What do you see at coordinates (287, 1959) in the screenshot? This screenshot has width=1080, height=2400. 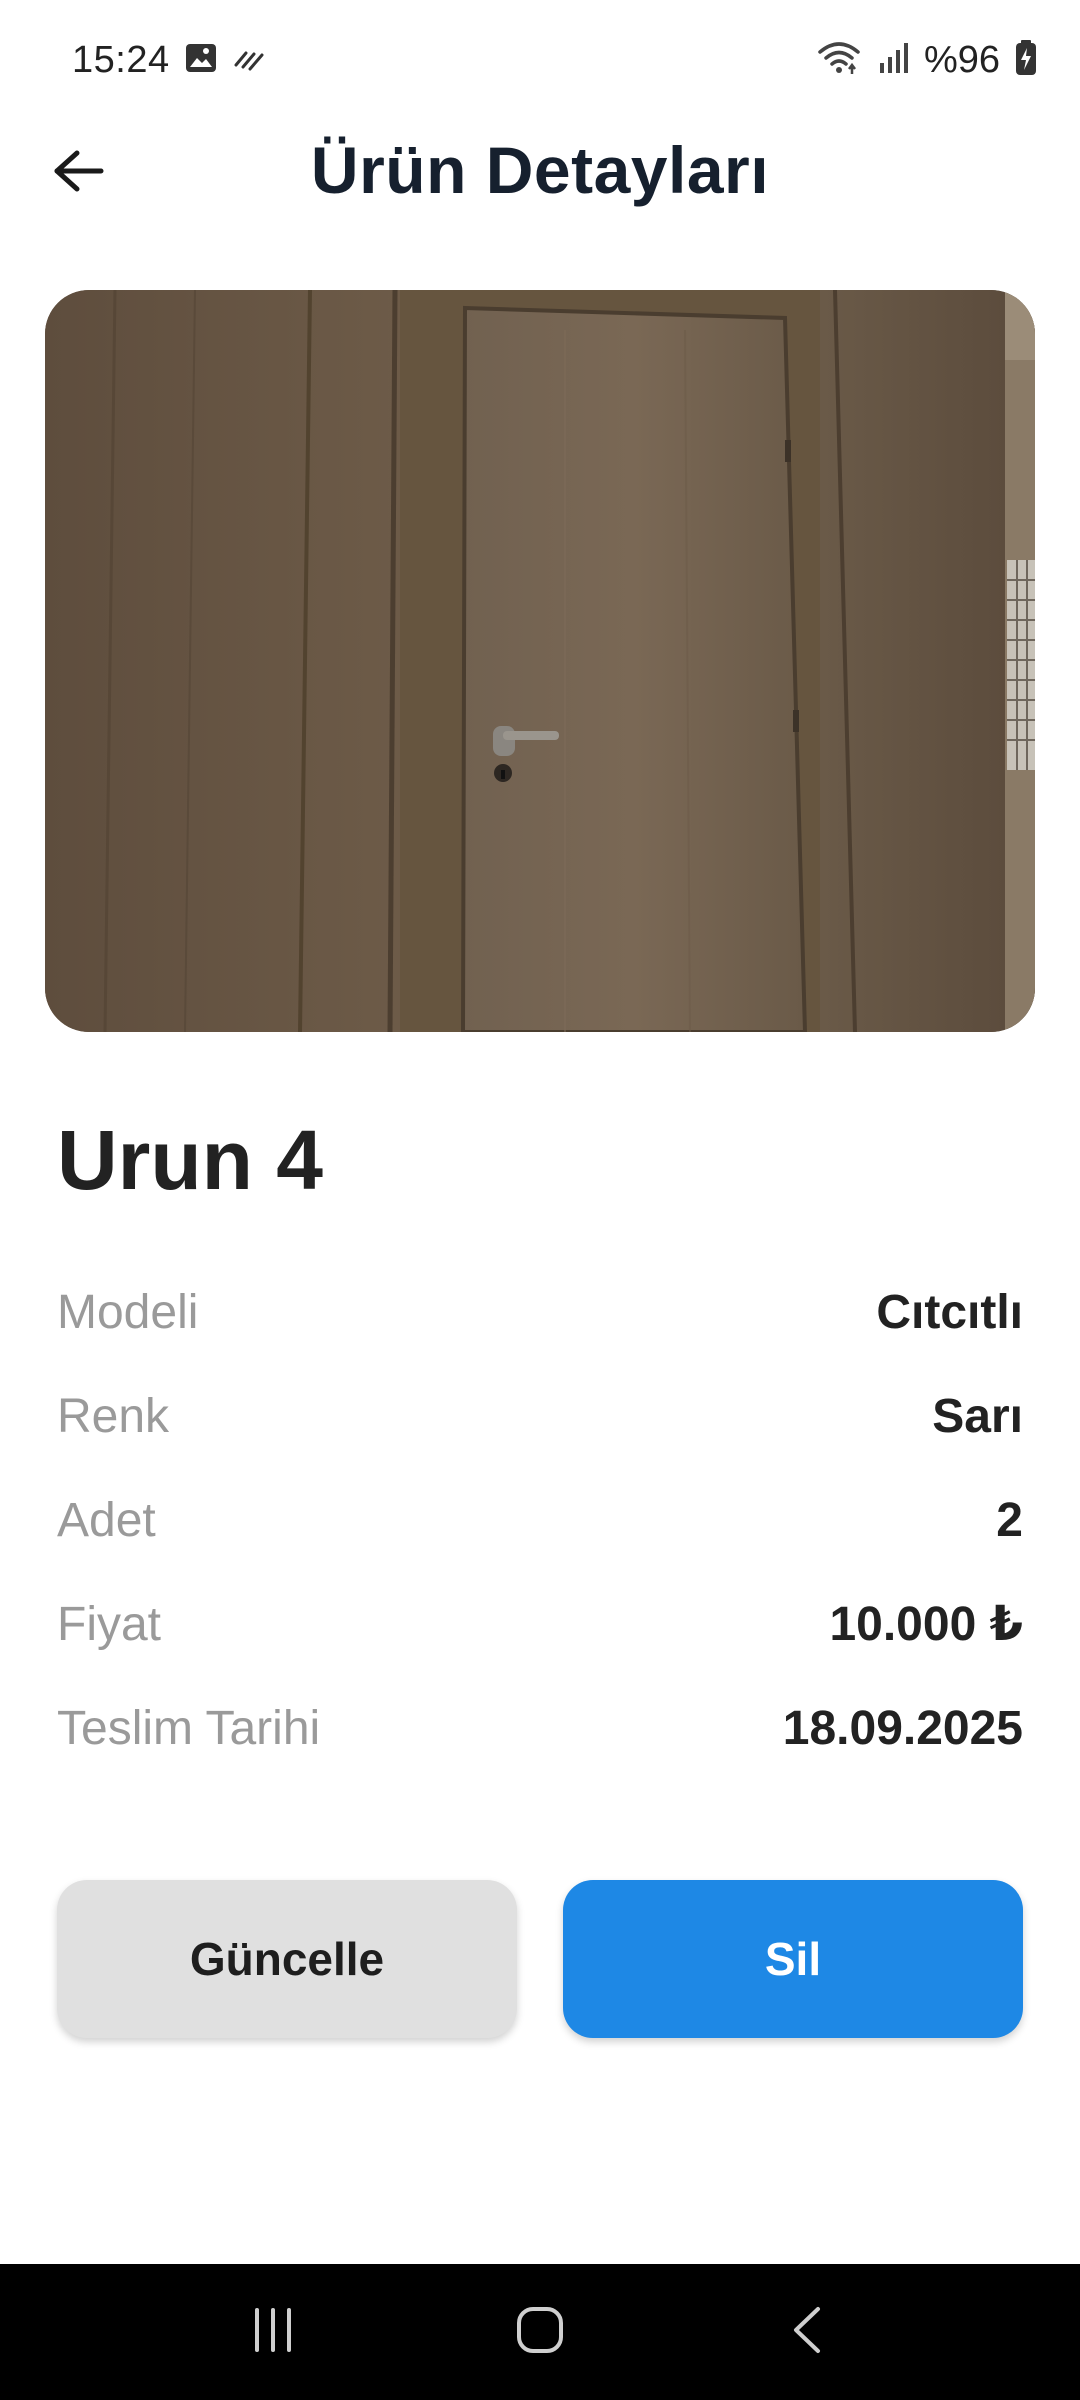 I see `update-button: Güncelle` at bounding box center [287, 1959].